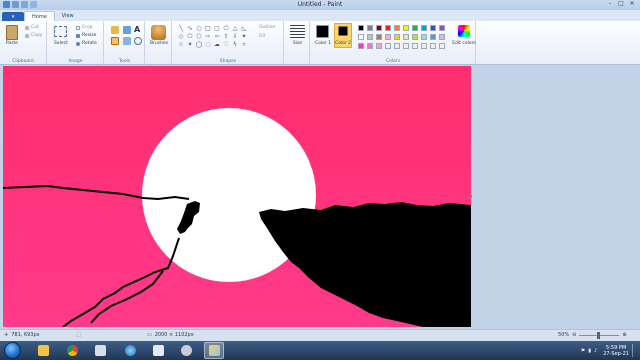 The width and height of the screenshot is (640, 360). Describe the element at coordinates (190, 28) in the screenshot. I see `curve-shape-icon: ∿` at that location.